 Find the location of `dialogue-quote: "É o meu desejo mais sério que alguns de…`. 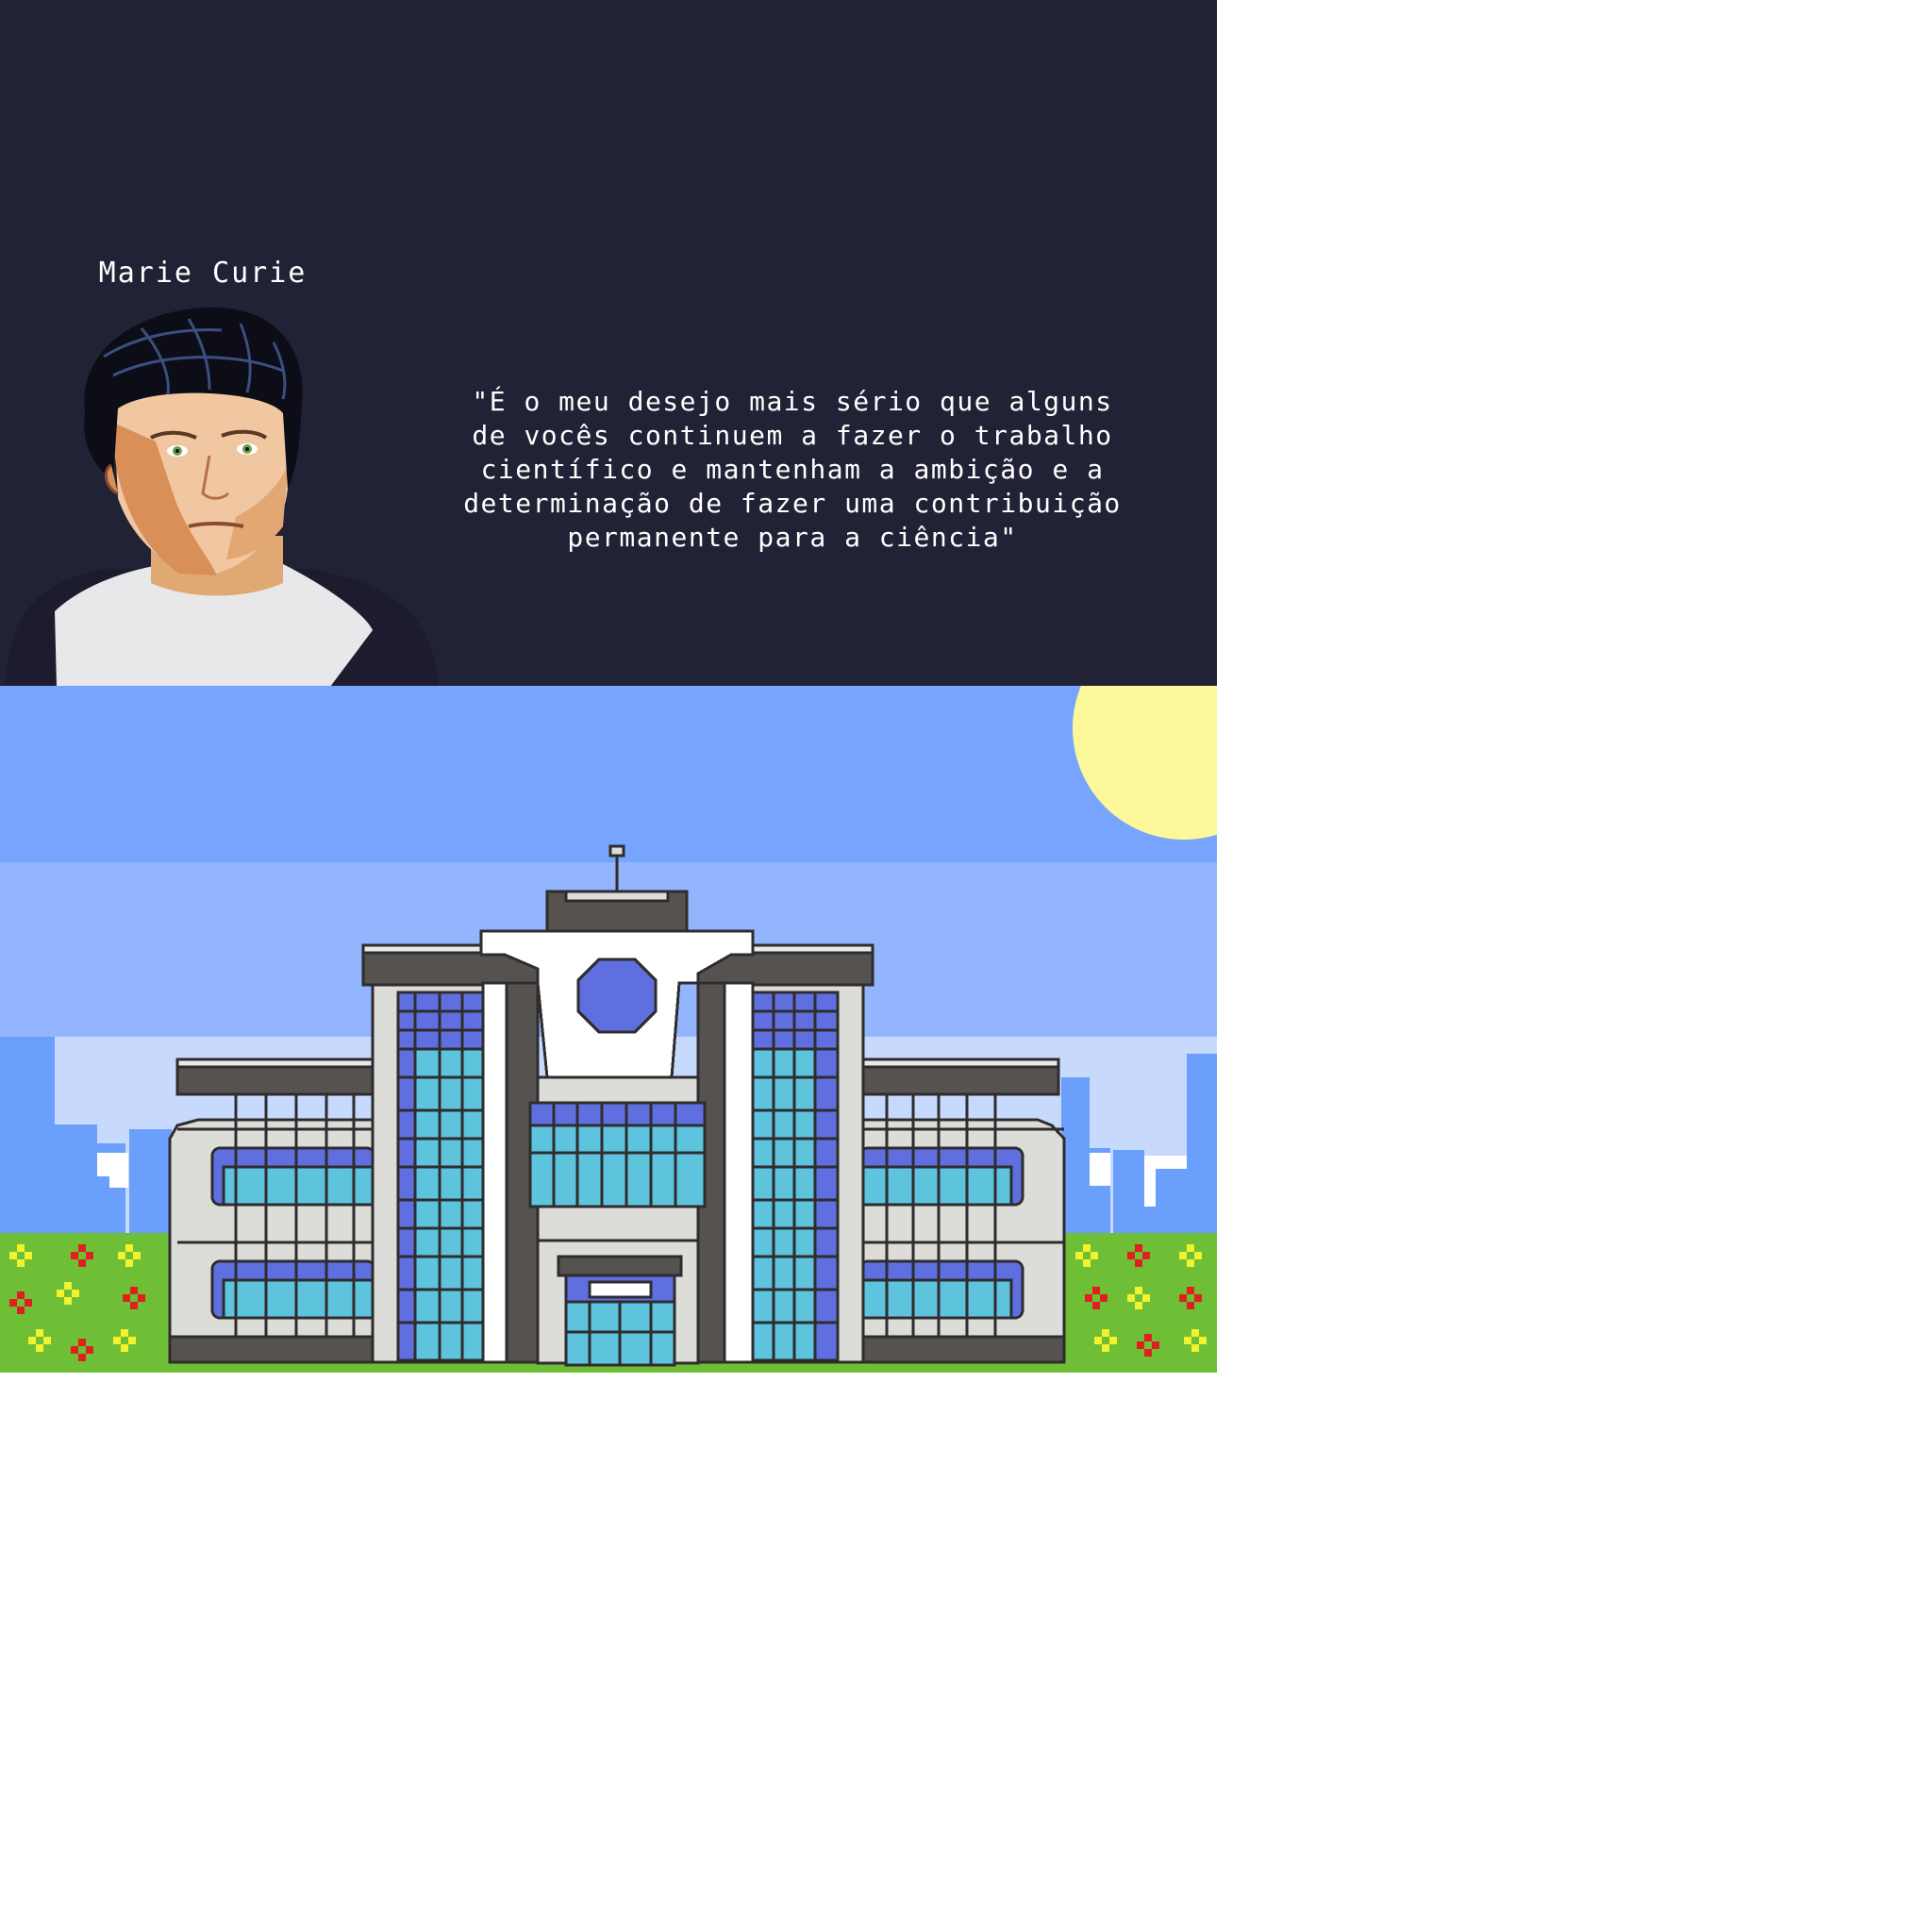

dialogue-quote: "É o meu desejo mais sério que alguns de… is located at coordinates (792, 470).